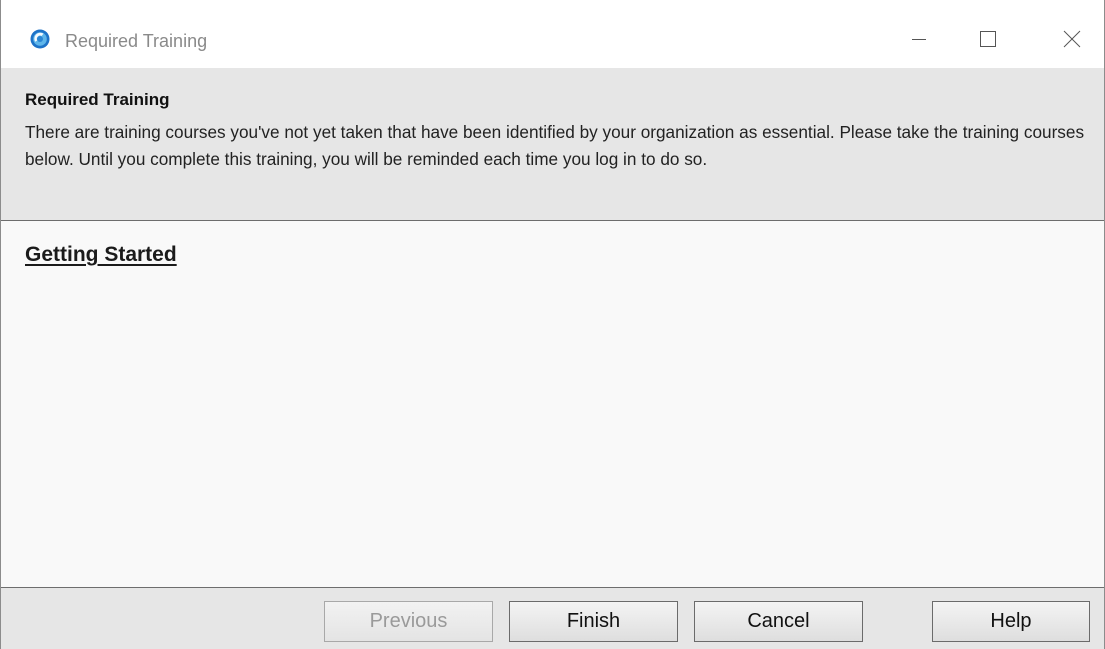 The image size is (1105, 649). I want to click on header-title: Required Training, so click(97, 99).